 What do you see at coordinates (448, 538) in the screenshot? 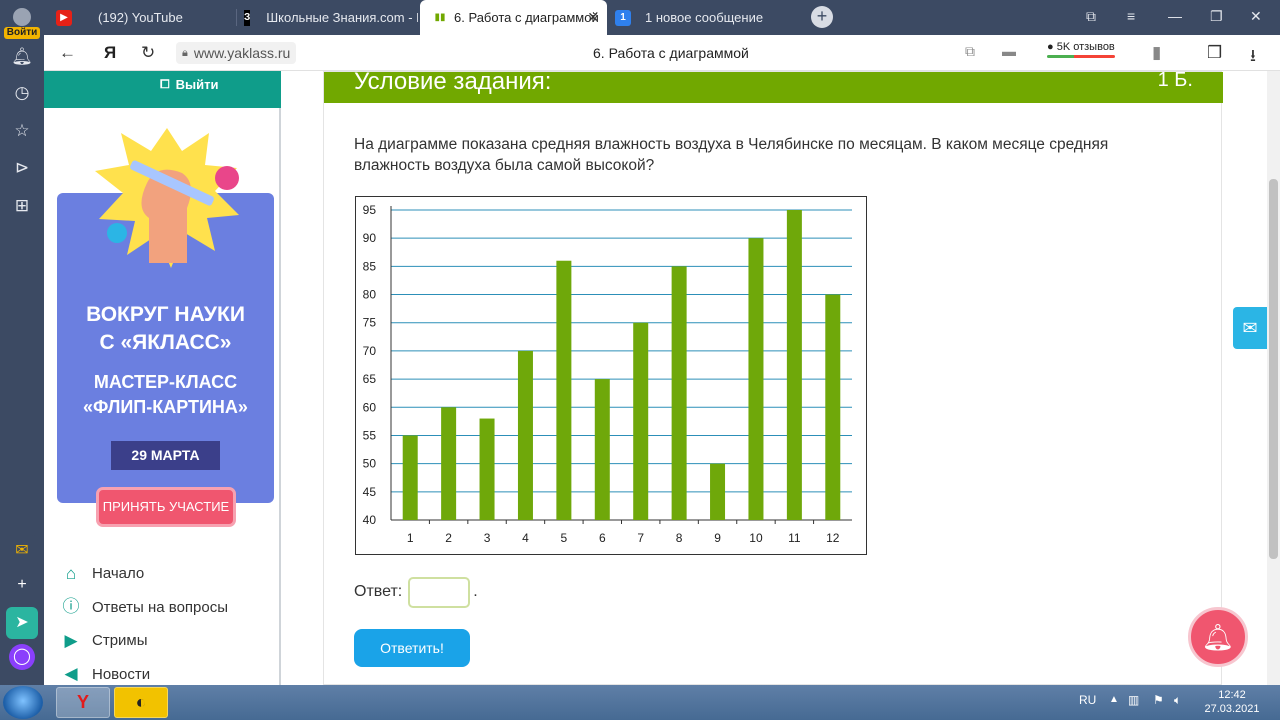
I see `x-tick-label: 2` at bounding box center [448, 538].